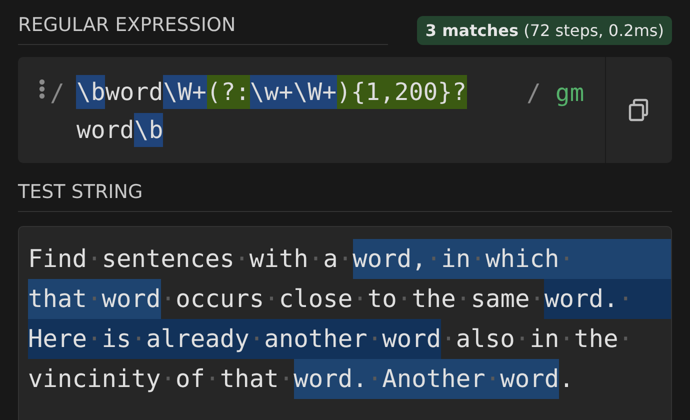 This screenshot has height=420, width=690. What do you see at coordinates (185, 92) in the screenshot?
I see `regex-token: \W+` at bounding box center [185, 92].